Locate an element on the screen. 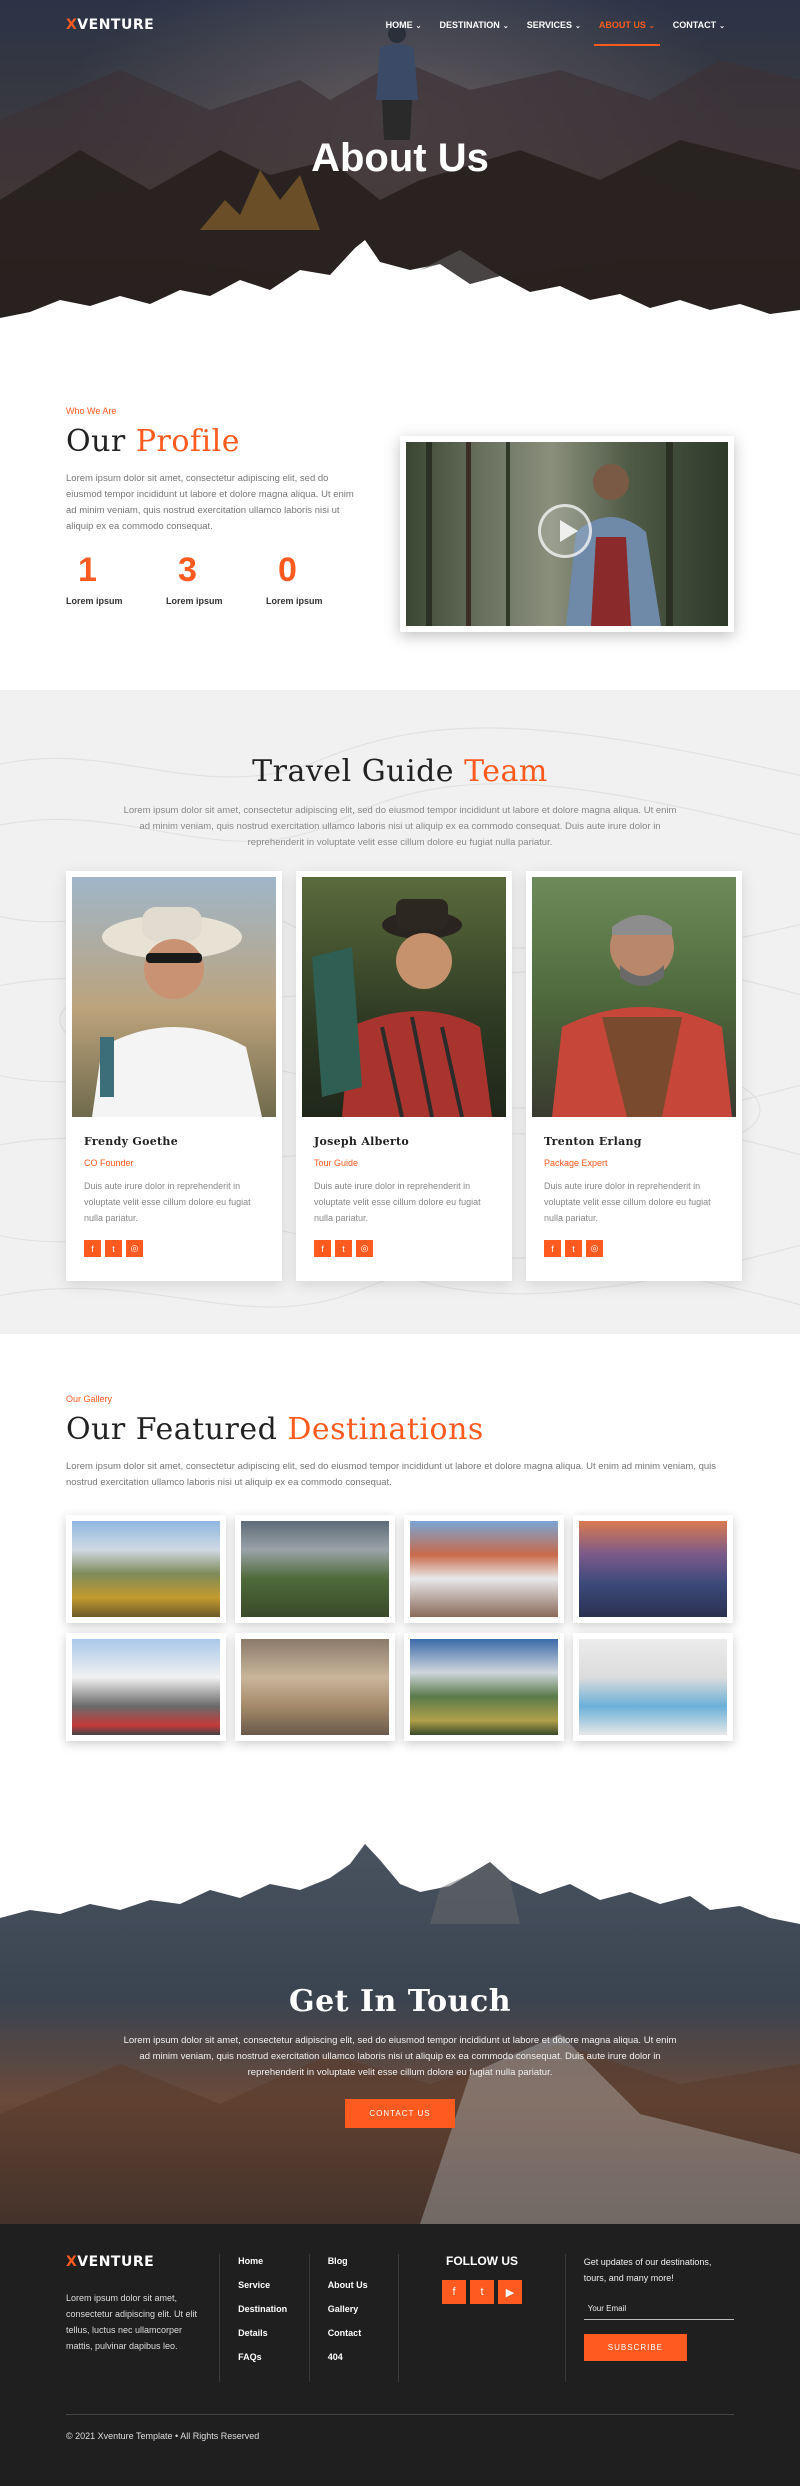 The height and width of the screenshot is (2486, 800). email-field: Your Email is located at coordinates (658, 2310).